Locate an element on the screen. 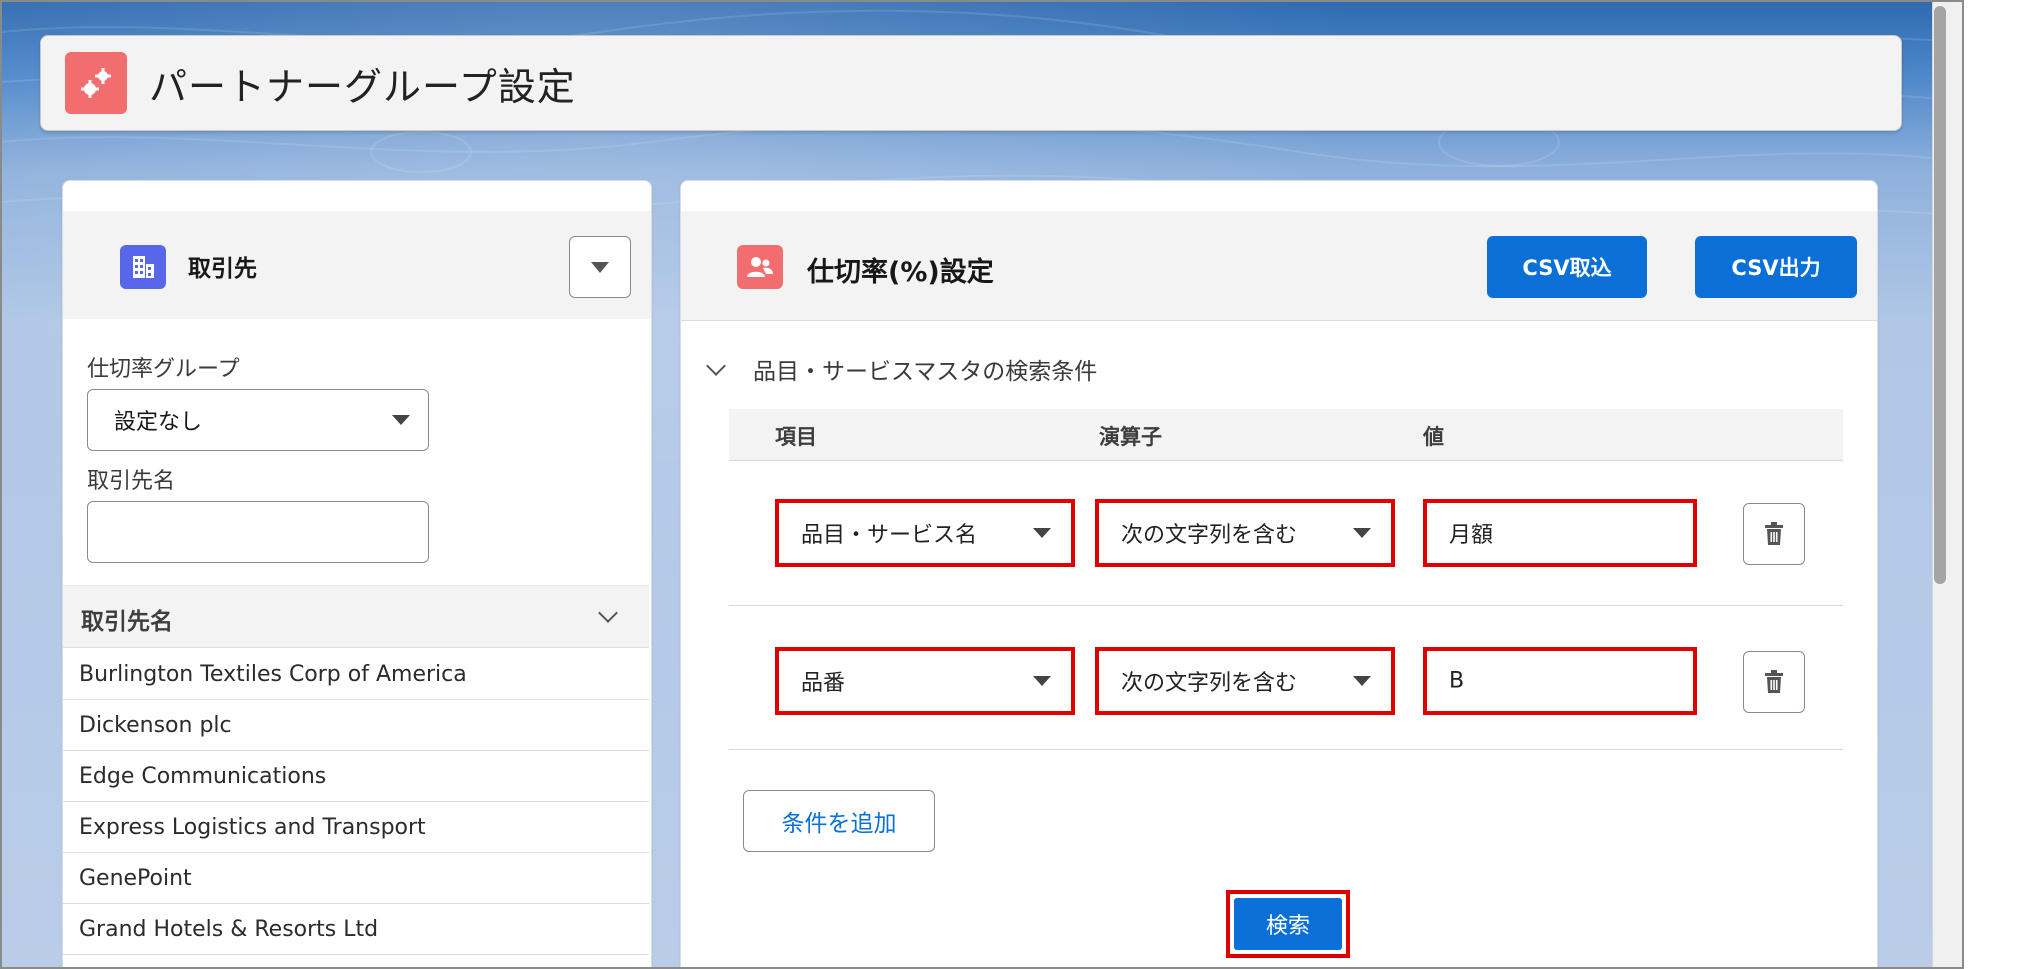 This screenshot has width=2027, height=969. group-select: 設定なし is located at coordinates (258, 420).